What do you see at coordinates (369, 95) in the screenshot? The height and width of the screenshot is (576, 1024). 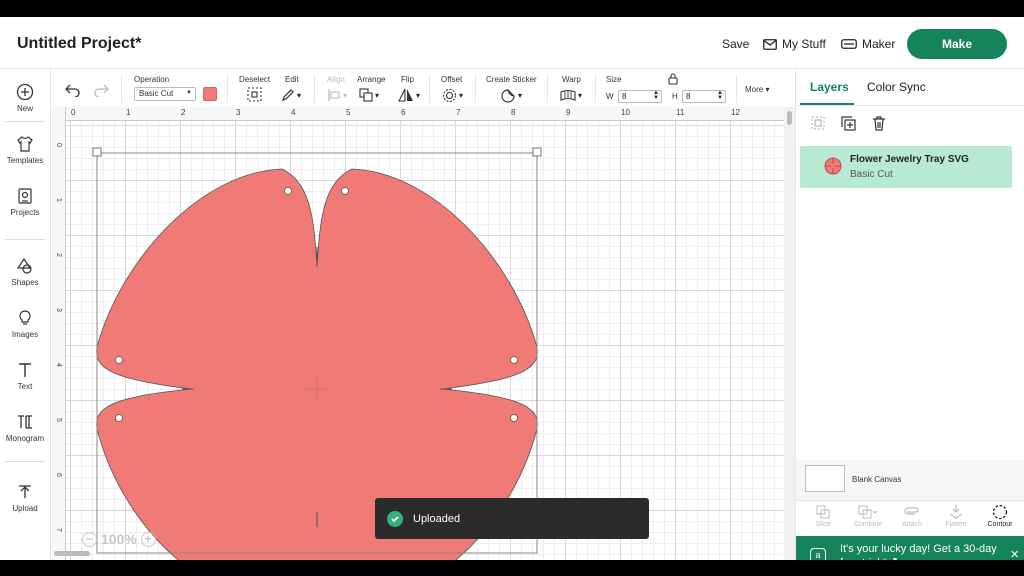 I see `arrange-button: ▾` at bounding box center [369, 95].